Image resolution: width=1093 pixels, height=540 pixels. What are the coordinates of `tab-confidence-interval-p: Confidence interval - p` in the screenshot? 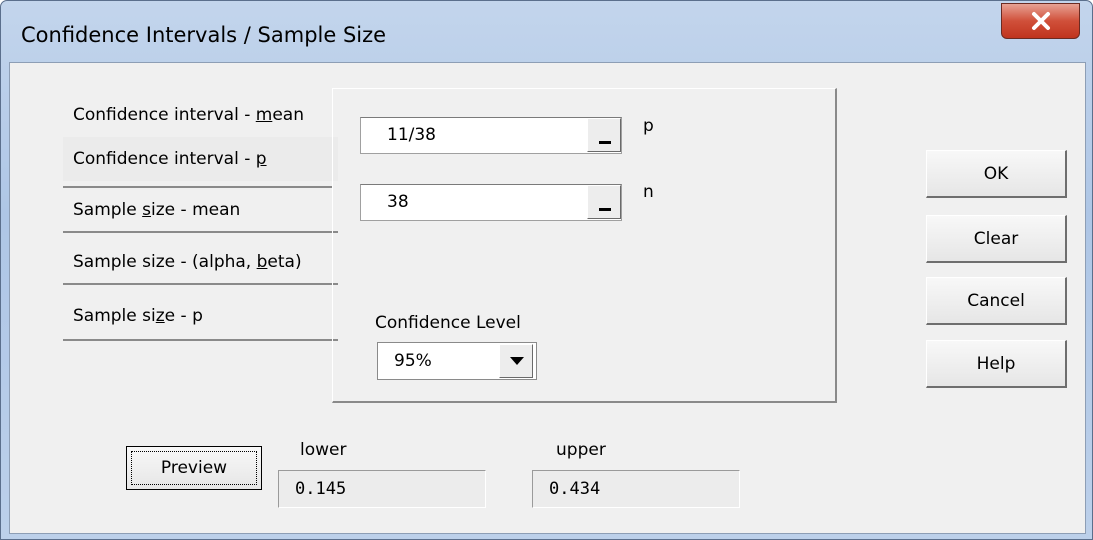 It's located at (200, 159).